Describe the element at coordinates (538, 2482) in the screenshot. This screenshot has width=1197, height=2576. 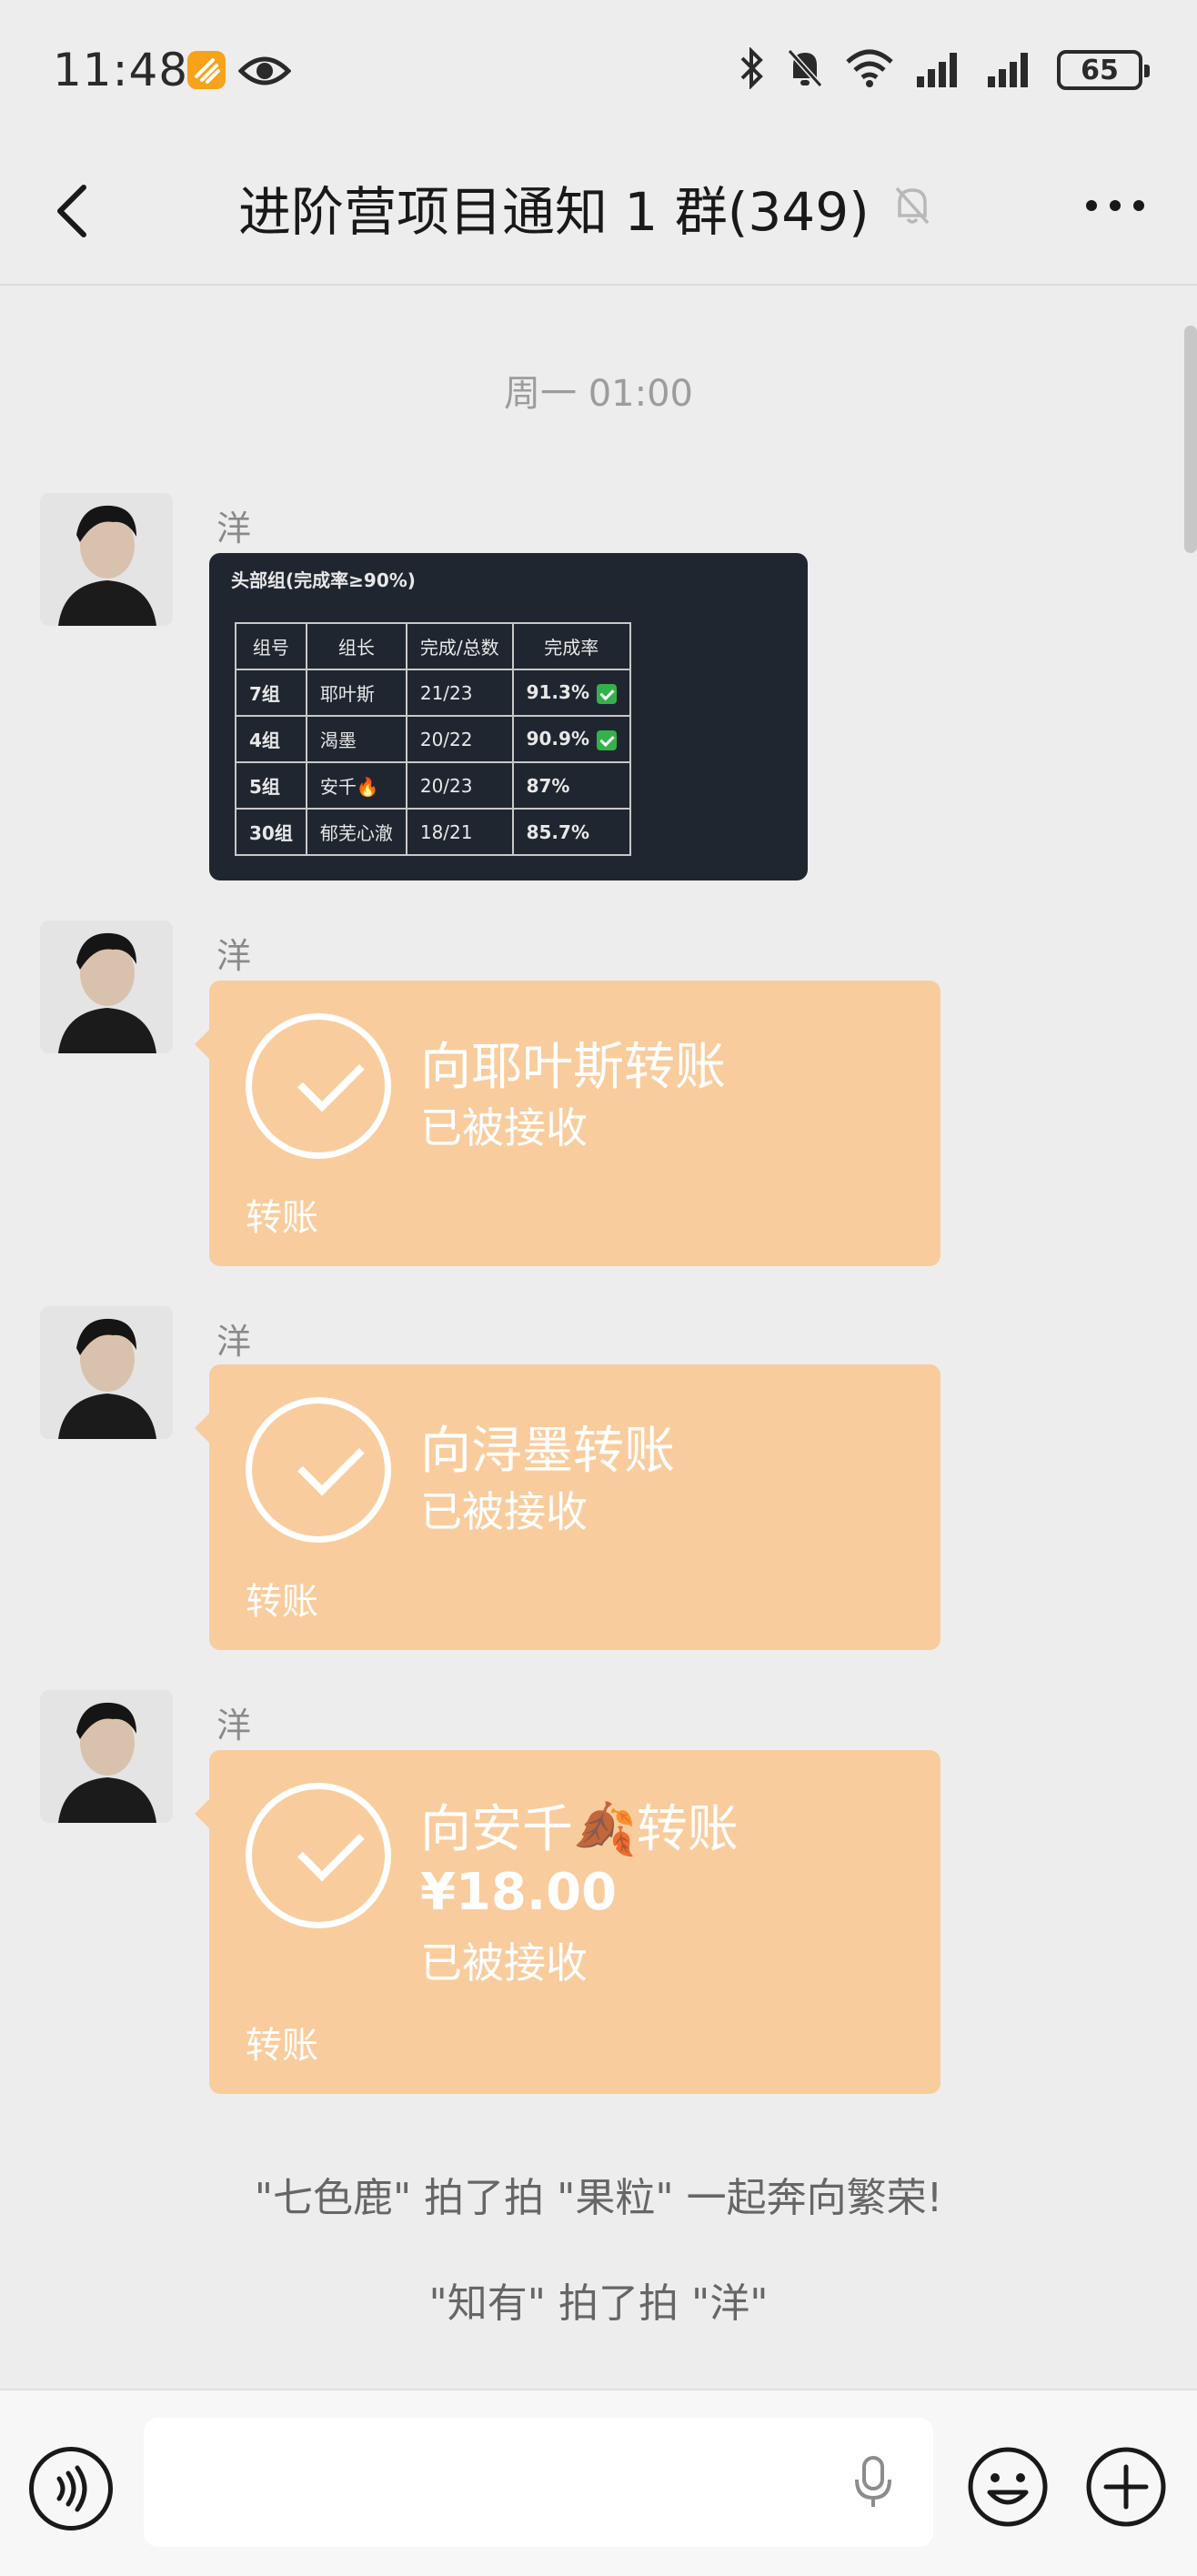
I see `message-input` at that location.